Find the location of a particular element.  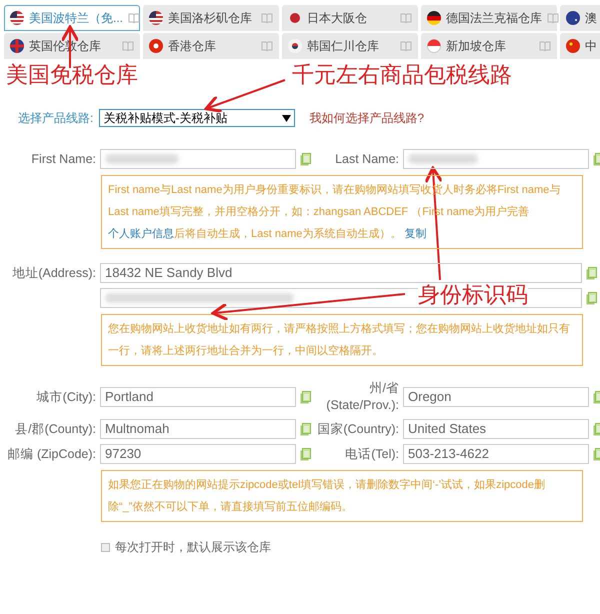

warehouse-tab: 美国洛杉矶仓库 is located at coordinates (211, 18).